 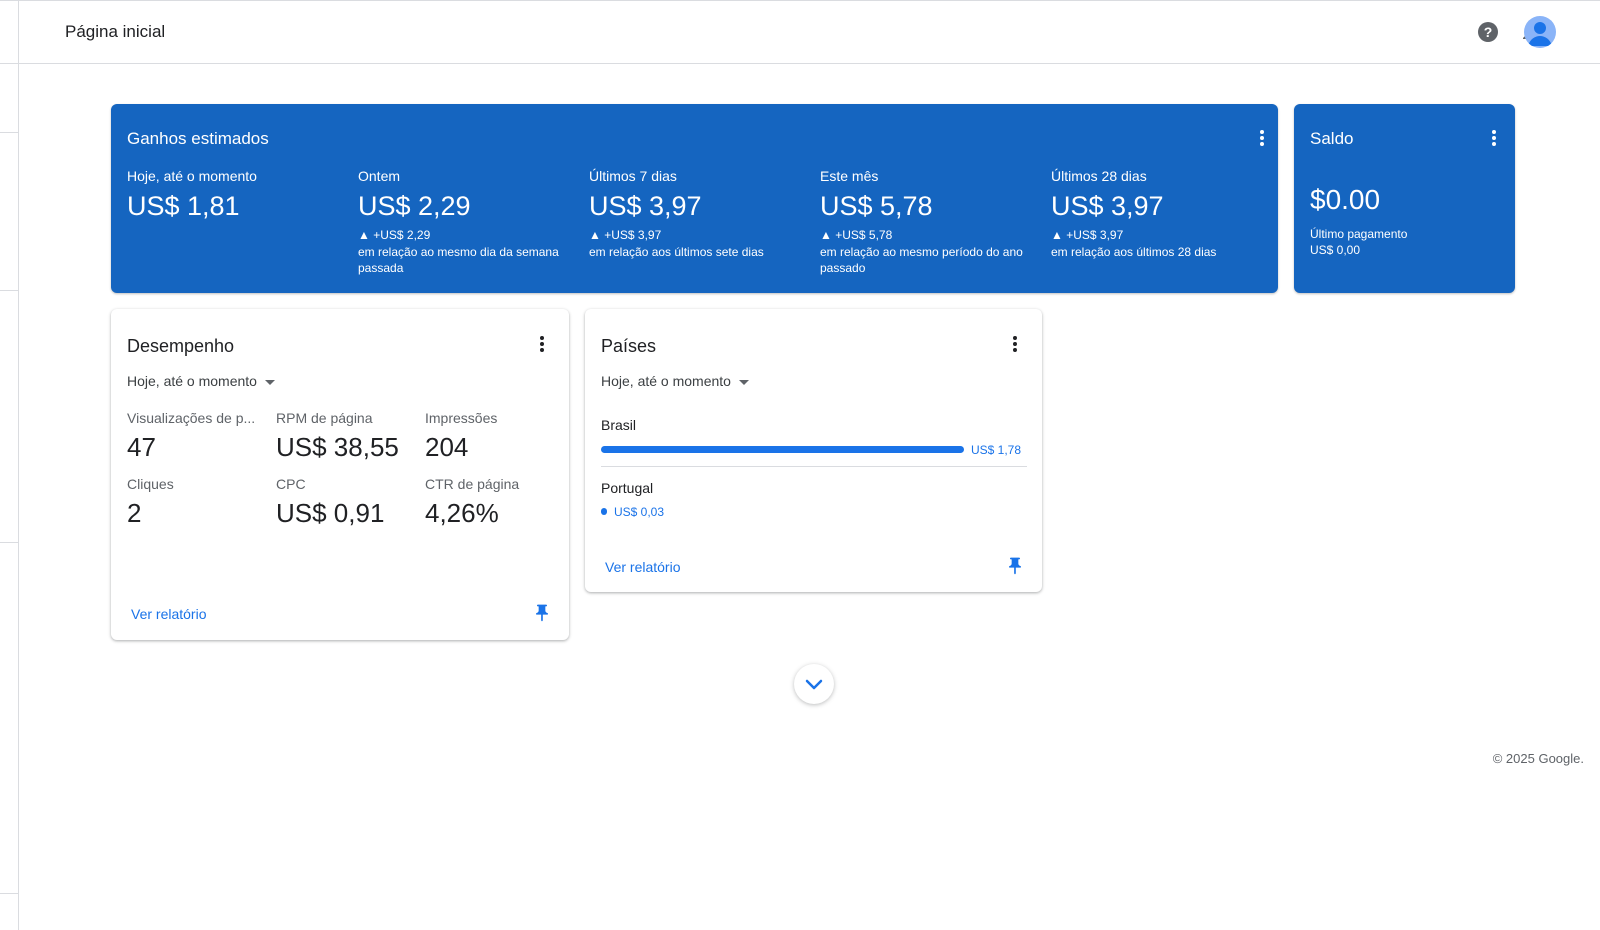 I want to click on stat-cpc: CPC US$ 0,91, so click(x=346, y=502).